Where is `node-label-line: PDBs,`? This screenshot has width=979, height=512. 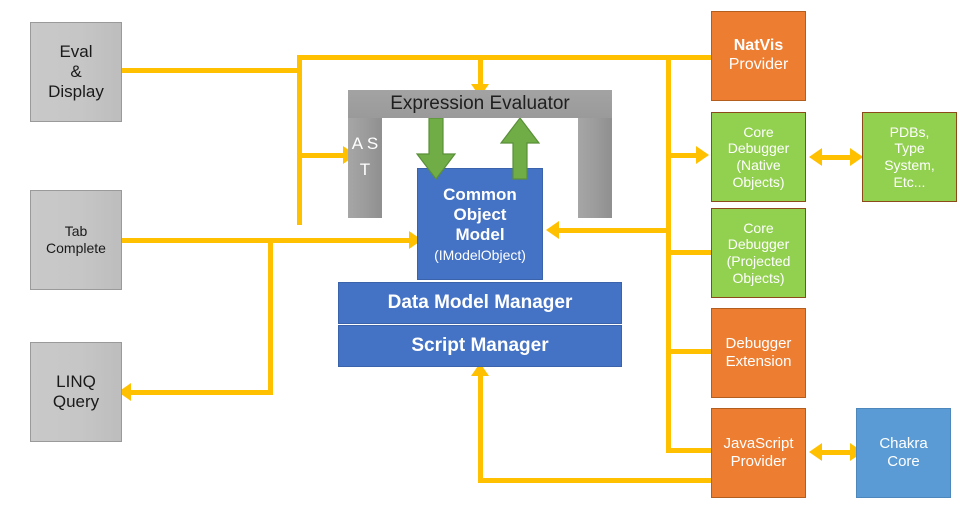
node-label-line: PDBs, is located at coordinates (909, 131).